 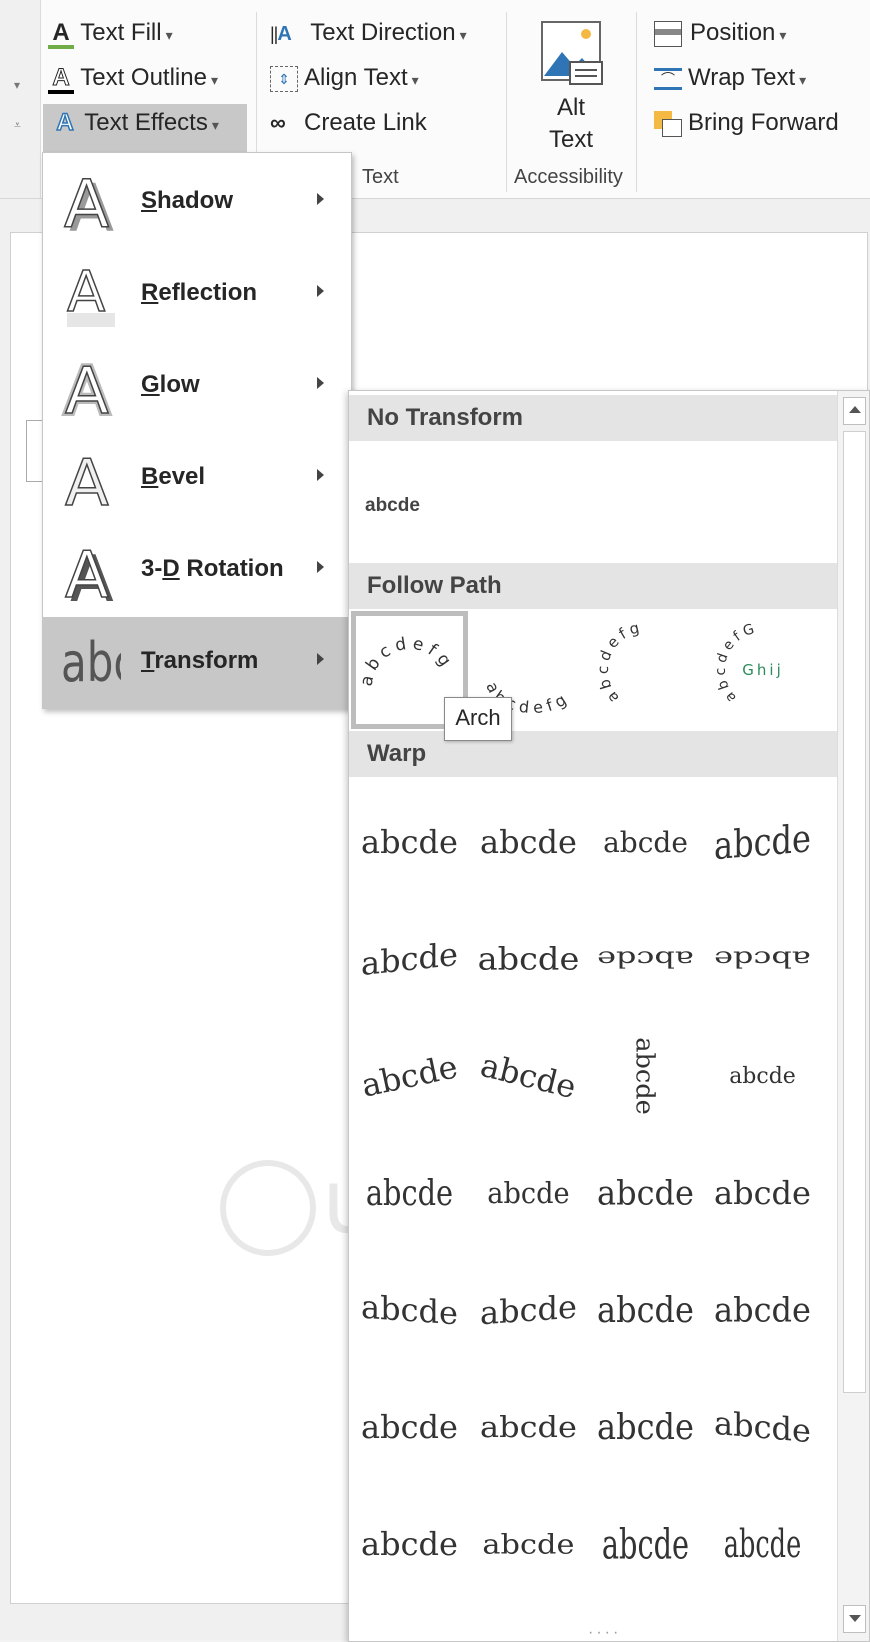 I want to click on text-direction-button: ||A Text Direction ▾, so click(x=368, y=34).